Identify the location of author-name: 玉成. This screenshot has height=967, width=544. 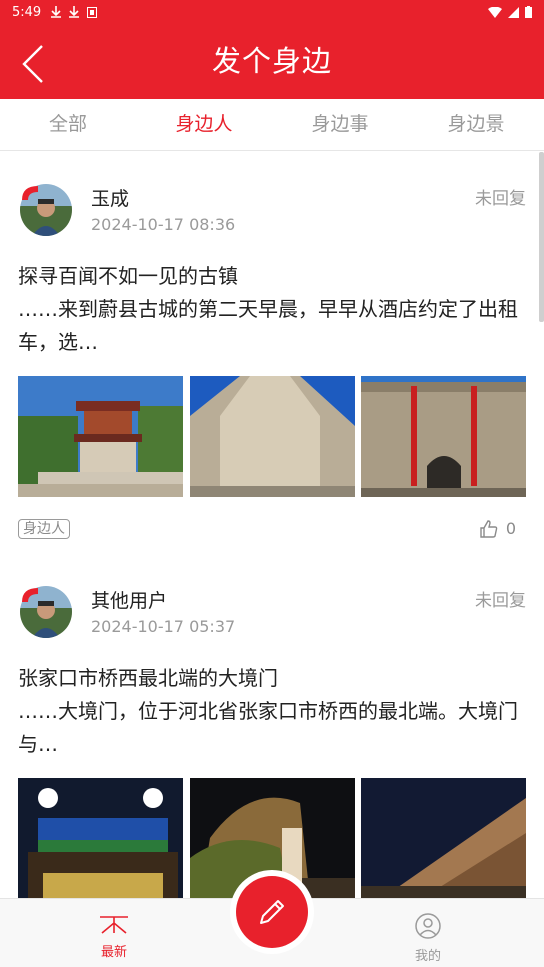
(110, 197).